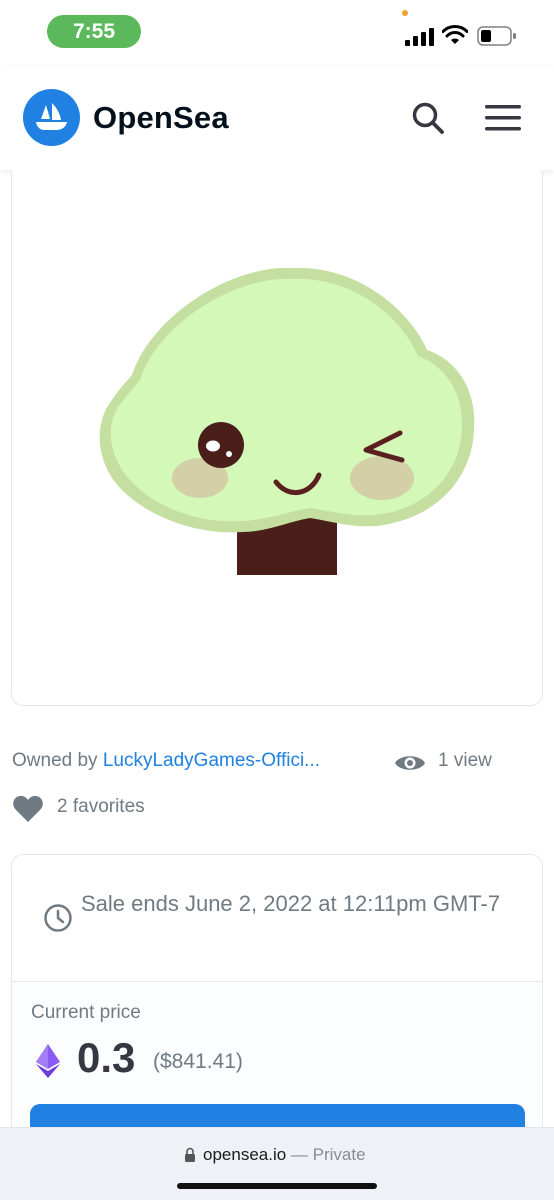 The height and width of the screenshot is (1200, 554). What do you see at coordinates (58, 918) in the screenshot?
I see `clock-icon` at bounding box center [58, 918].